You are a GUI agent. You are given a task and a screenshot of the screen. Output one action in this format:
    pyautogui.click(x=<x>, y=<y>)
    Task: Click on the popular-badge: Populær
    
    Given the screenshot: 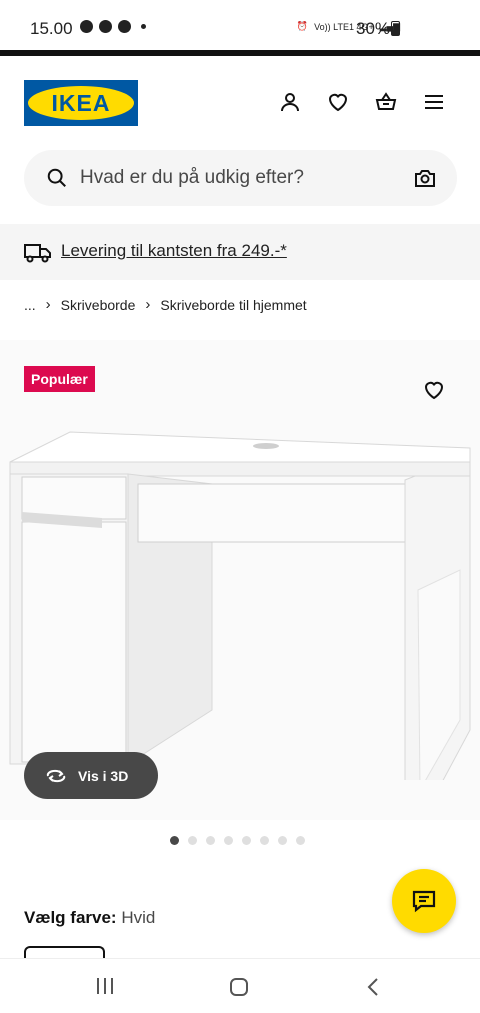 What is the action you would take?
    pyautogui.click(x=59, y=379)
    